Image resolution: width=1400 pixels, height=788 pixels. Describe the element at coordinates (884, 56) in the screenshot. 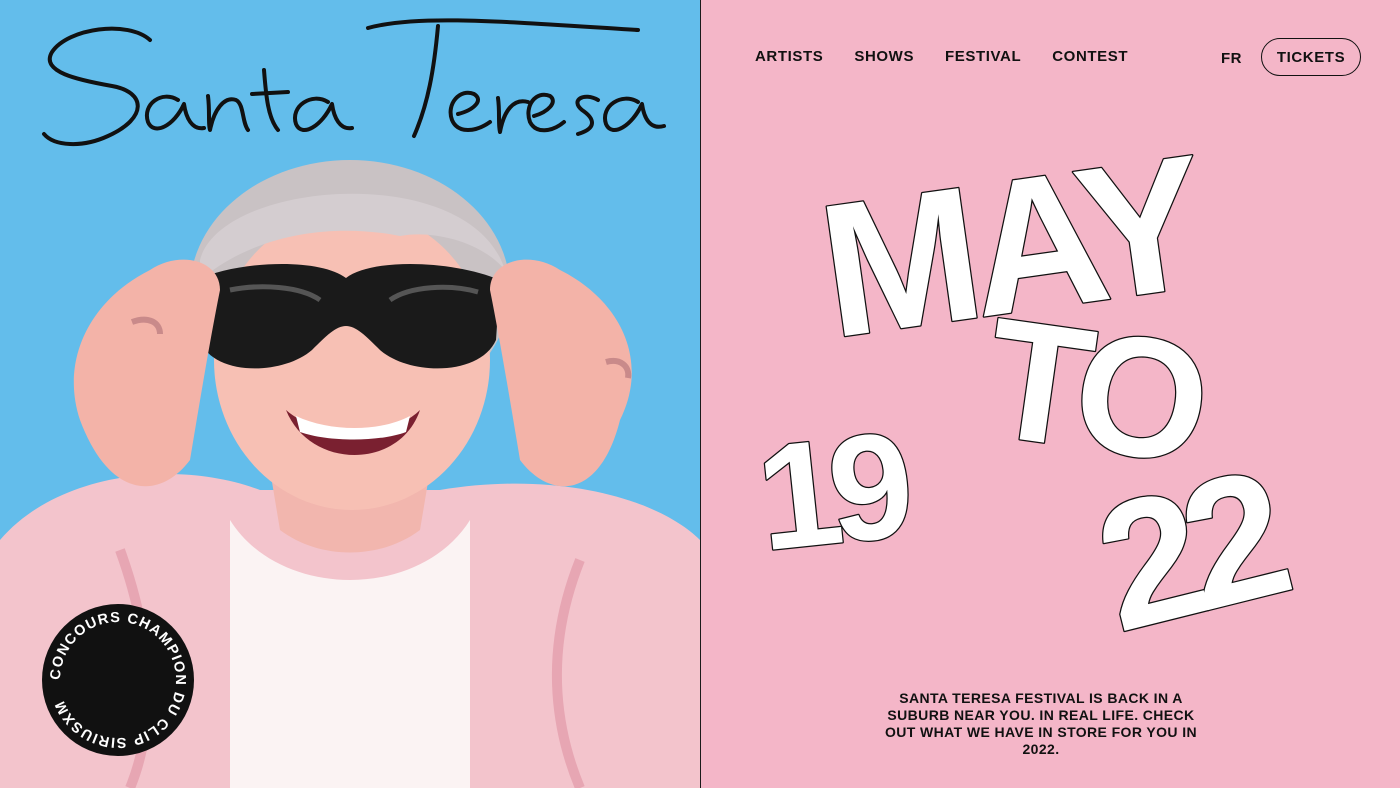

I see `nav-shows: SHOWS` at that location.